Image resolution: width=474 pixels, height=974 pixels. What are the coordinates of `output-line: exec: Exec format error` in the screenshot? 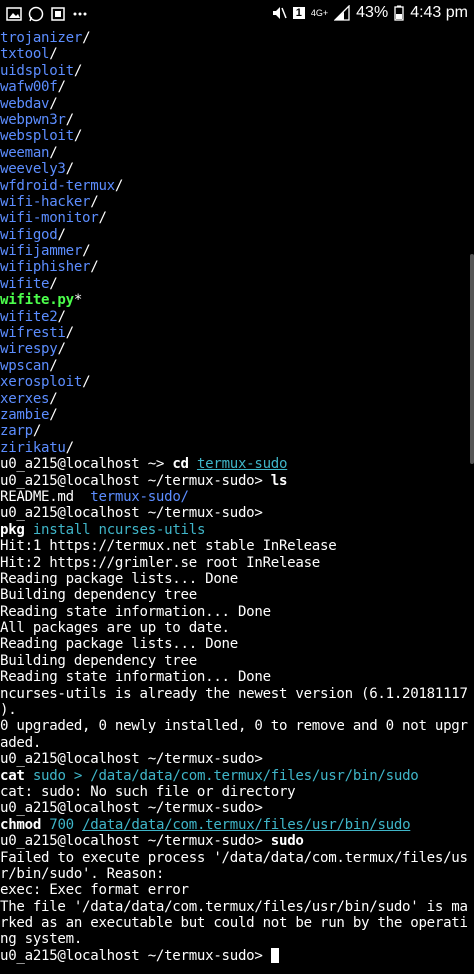 It's located at (94, 890).